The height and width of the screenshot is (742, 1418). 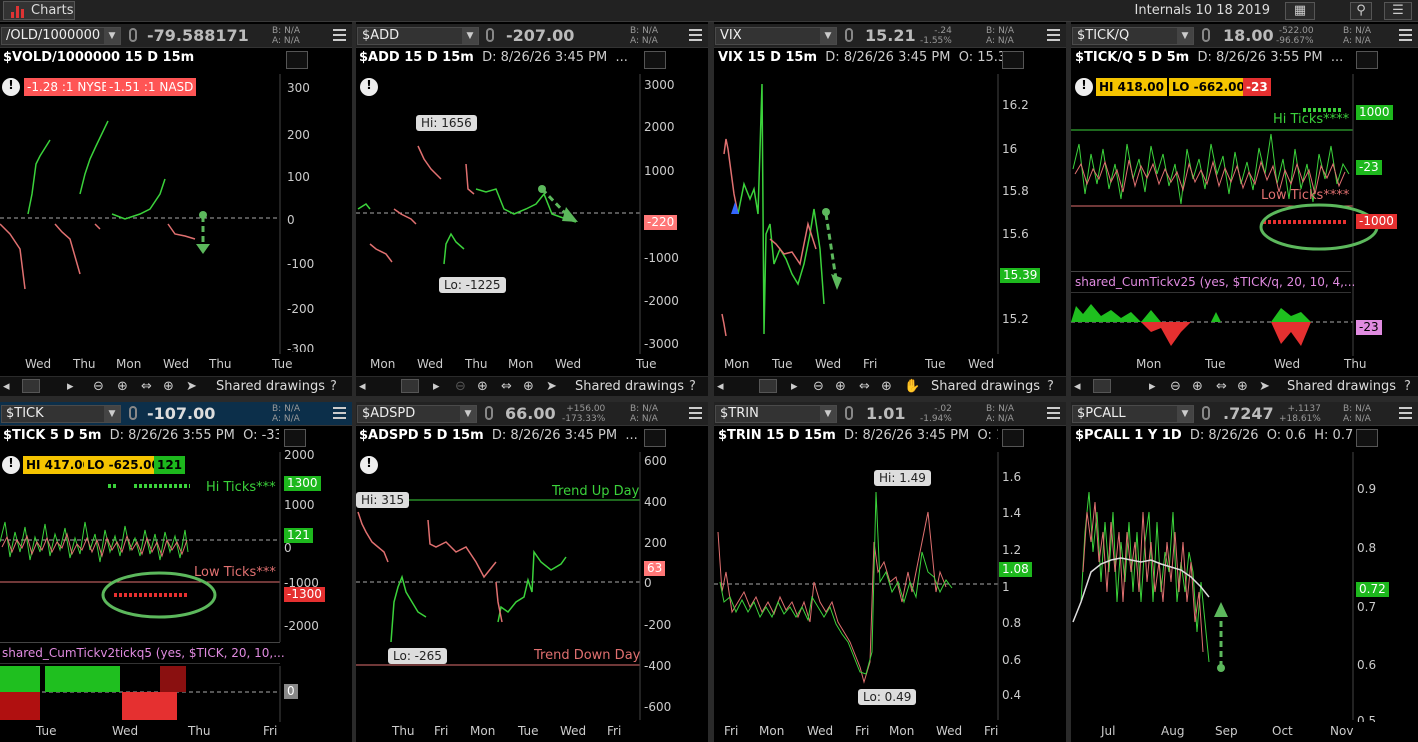 I want to click on window-menu-icon: ☰, so click(x=1398, y=11).